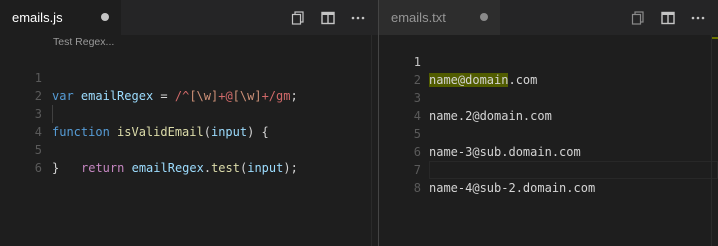  I want to click on tab-label: emails.txt, so click(418, 17).